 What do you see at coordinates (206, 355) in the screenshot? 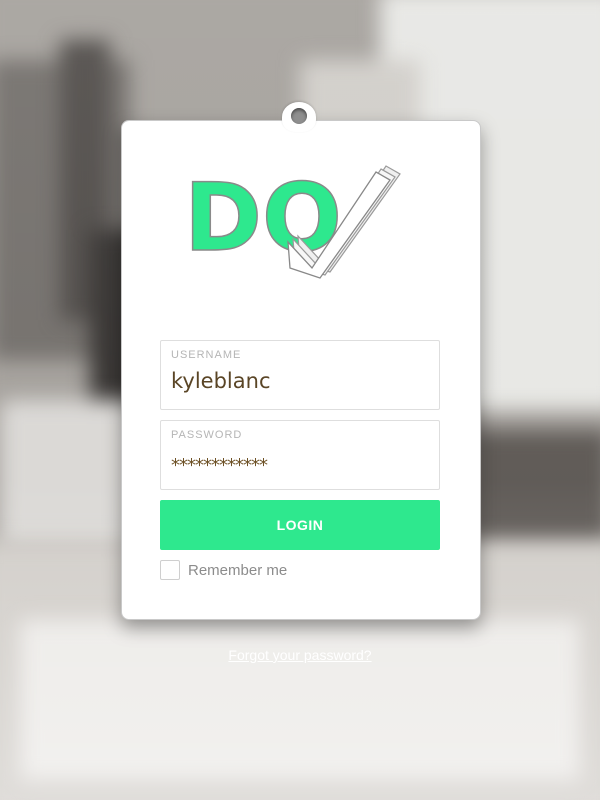
I see `username-label: USERNAME` at bounding box center [206, 355].